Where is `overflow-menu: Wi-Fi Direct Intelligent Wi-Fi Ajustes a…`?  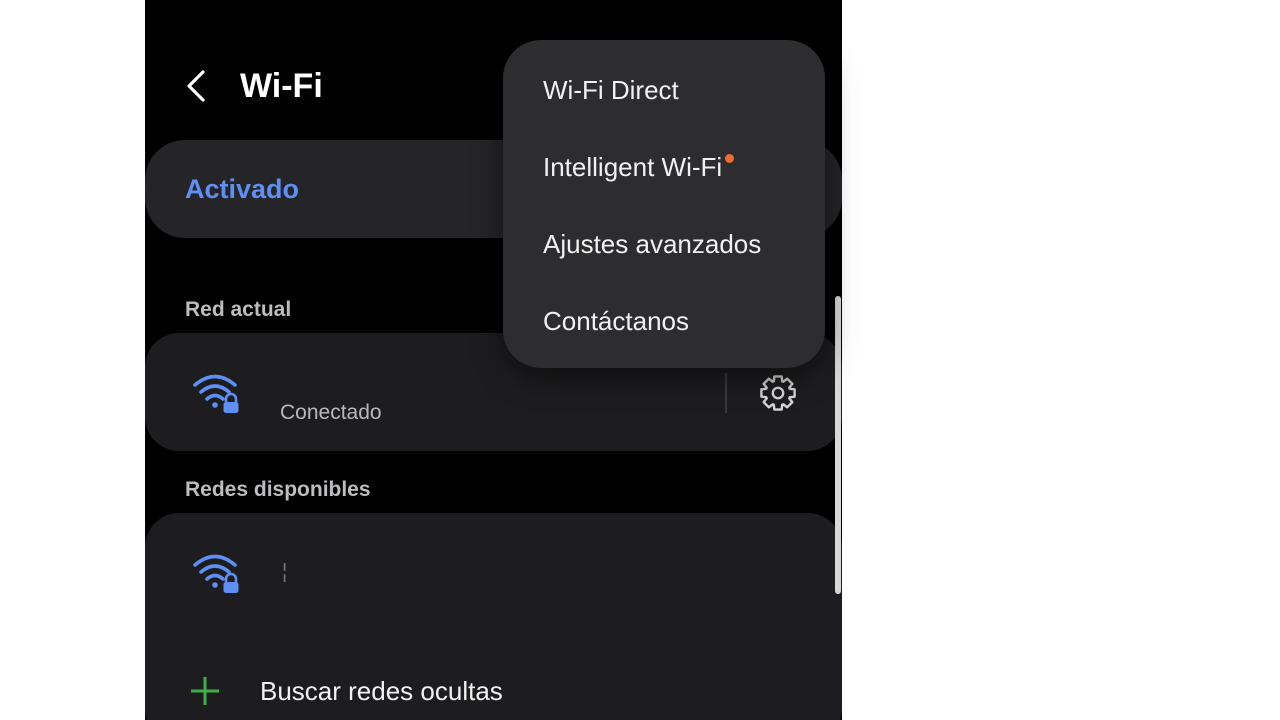
overflow-menu: Wi-Fi Direct Intelligent Wi-Fi Ajustes a… is located at coordinates (664, 204).